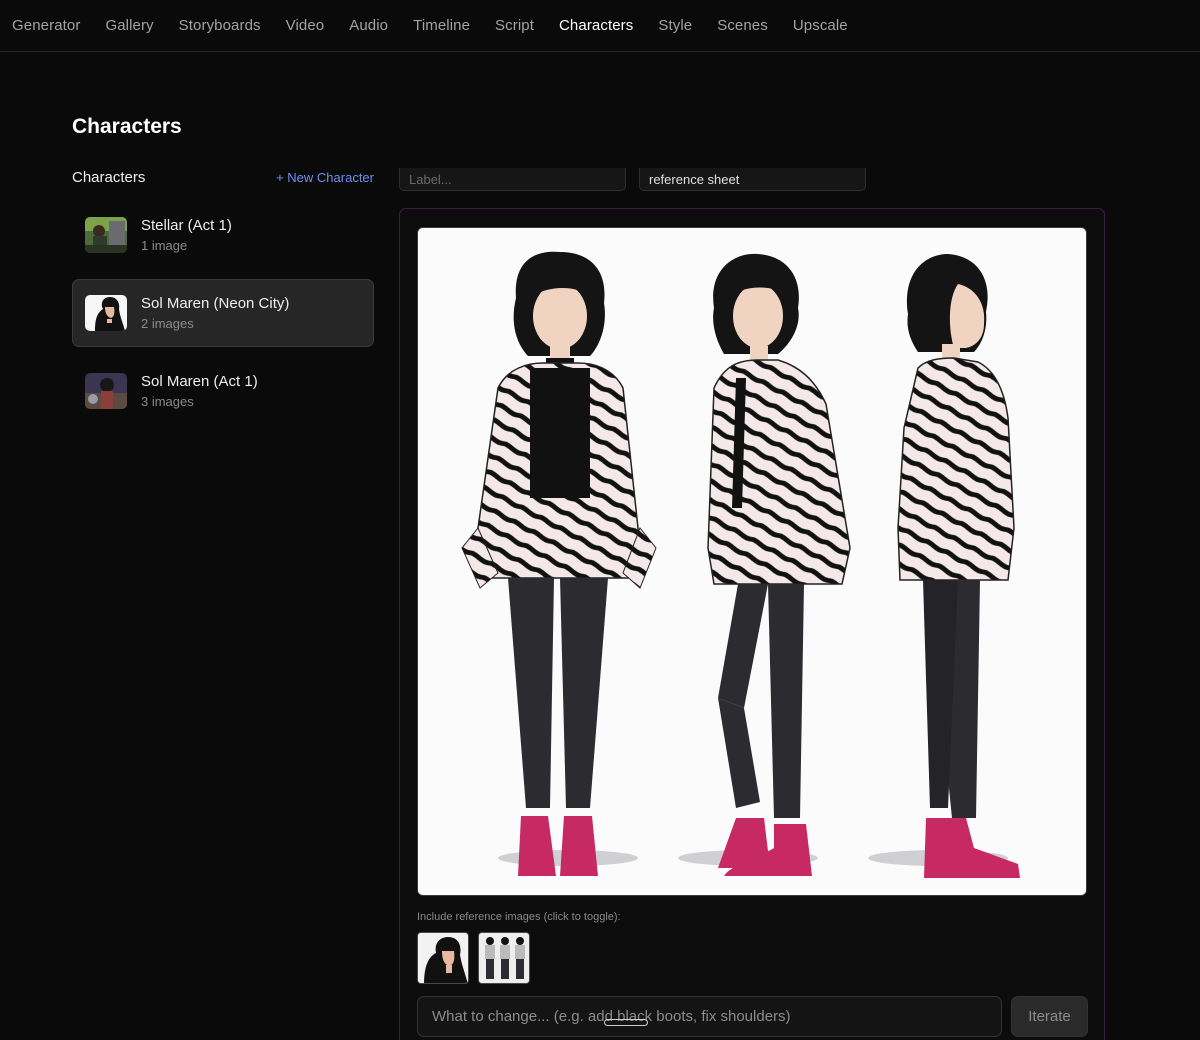  What do you see at coordinates (167, 401) in the screenshot?
I see `character-image-count: 3 images` at bounding box center [167, 401].